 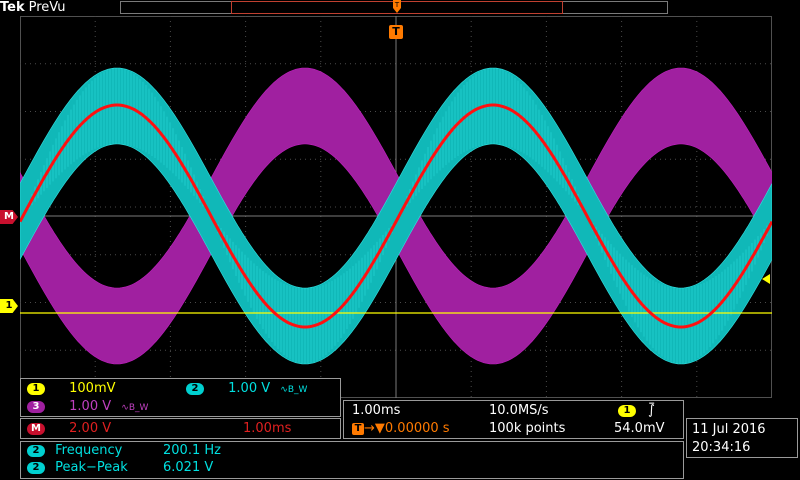 I want to click on ch2-badge: 2, so click(x=195, y=388).